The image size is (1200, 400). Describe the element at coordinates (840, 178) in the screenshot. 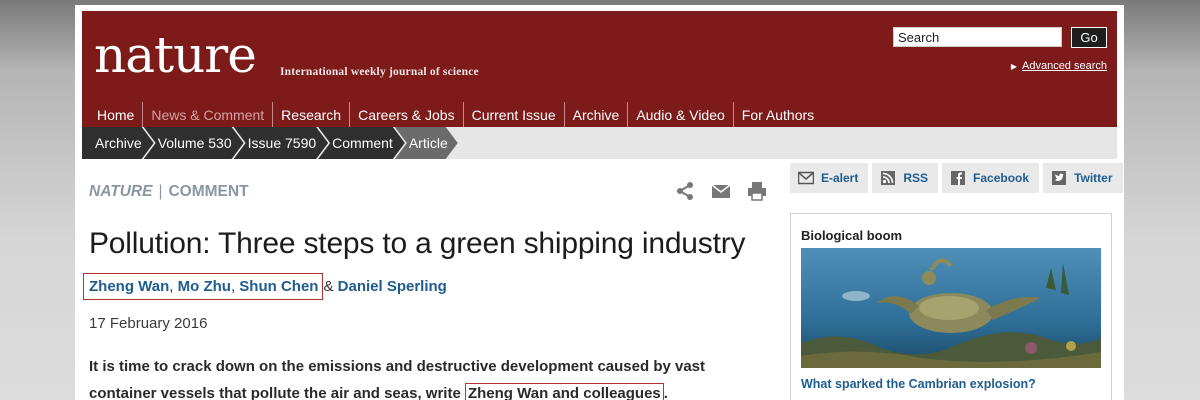

I see `e-alert-label: E-alert` at that location.